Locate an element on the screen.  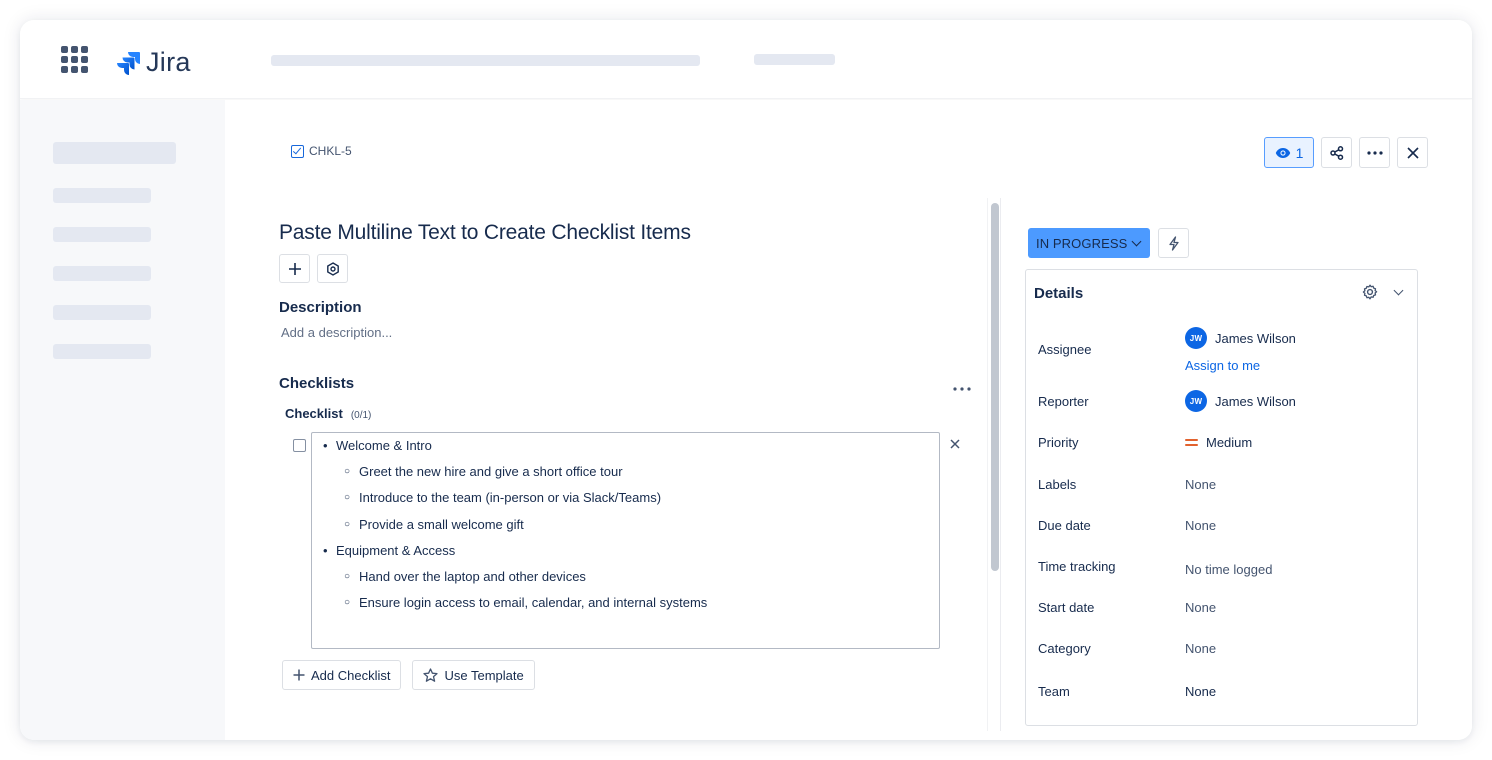
share-button is located at coordinates (1336, 152).